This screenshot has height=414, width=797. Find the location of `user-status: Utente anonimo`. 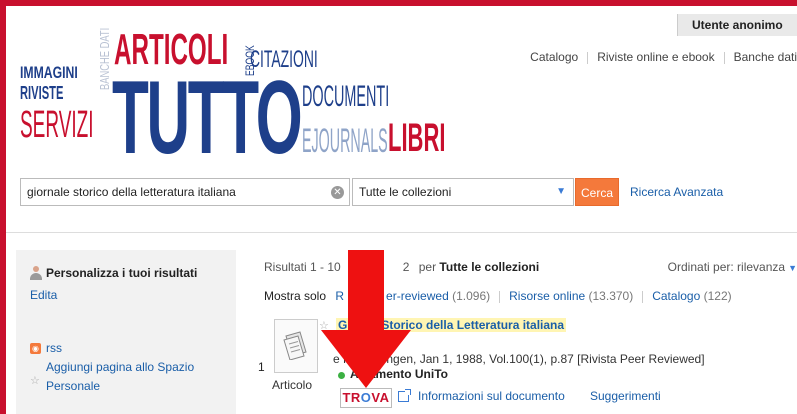

user-status: Utente anonimo is located at coordinates (737, 25).